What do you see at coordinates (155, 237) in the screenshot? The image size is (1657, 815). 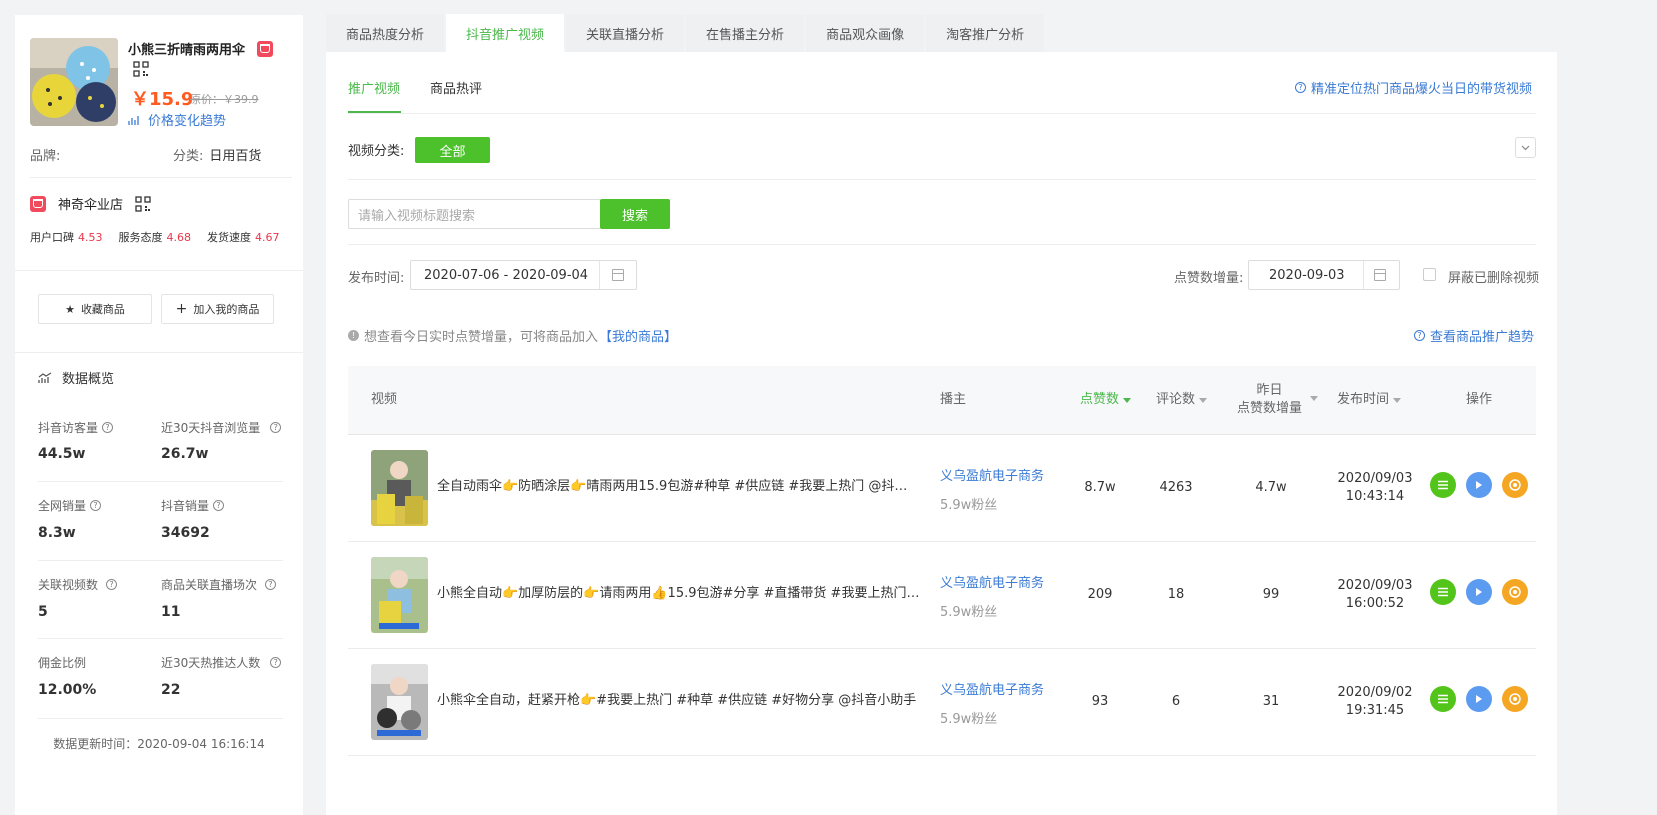 I see `shop-scores: 用户口碑 4.53 服务态度 4.68 发货速度 4.67` at bounding box center [155, 237].